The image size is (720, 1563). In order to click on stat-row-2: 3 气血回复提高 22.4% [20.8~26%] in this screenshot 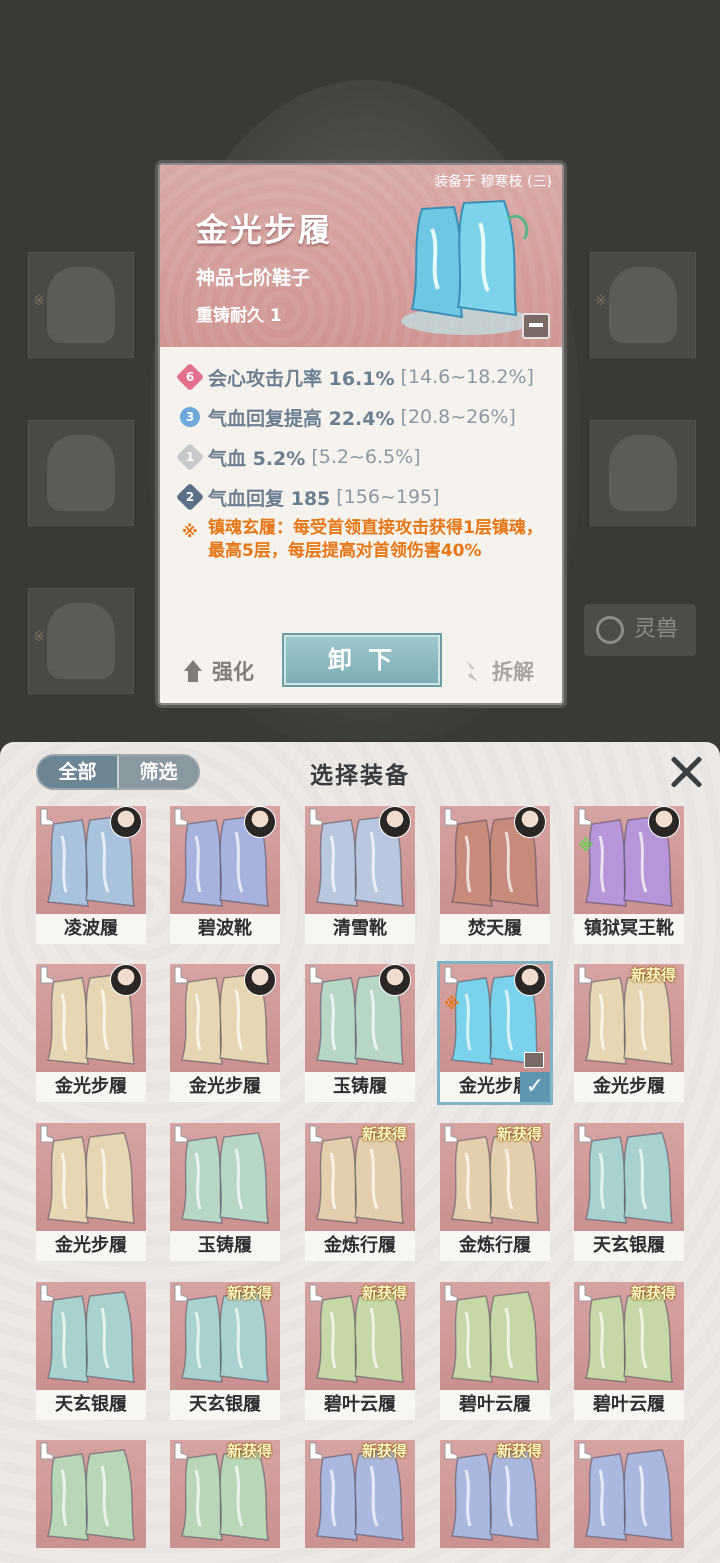, I will do `click(348, 417)`.